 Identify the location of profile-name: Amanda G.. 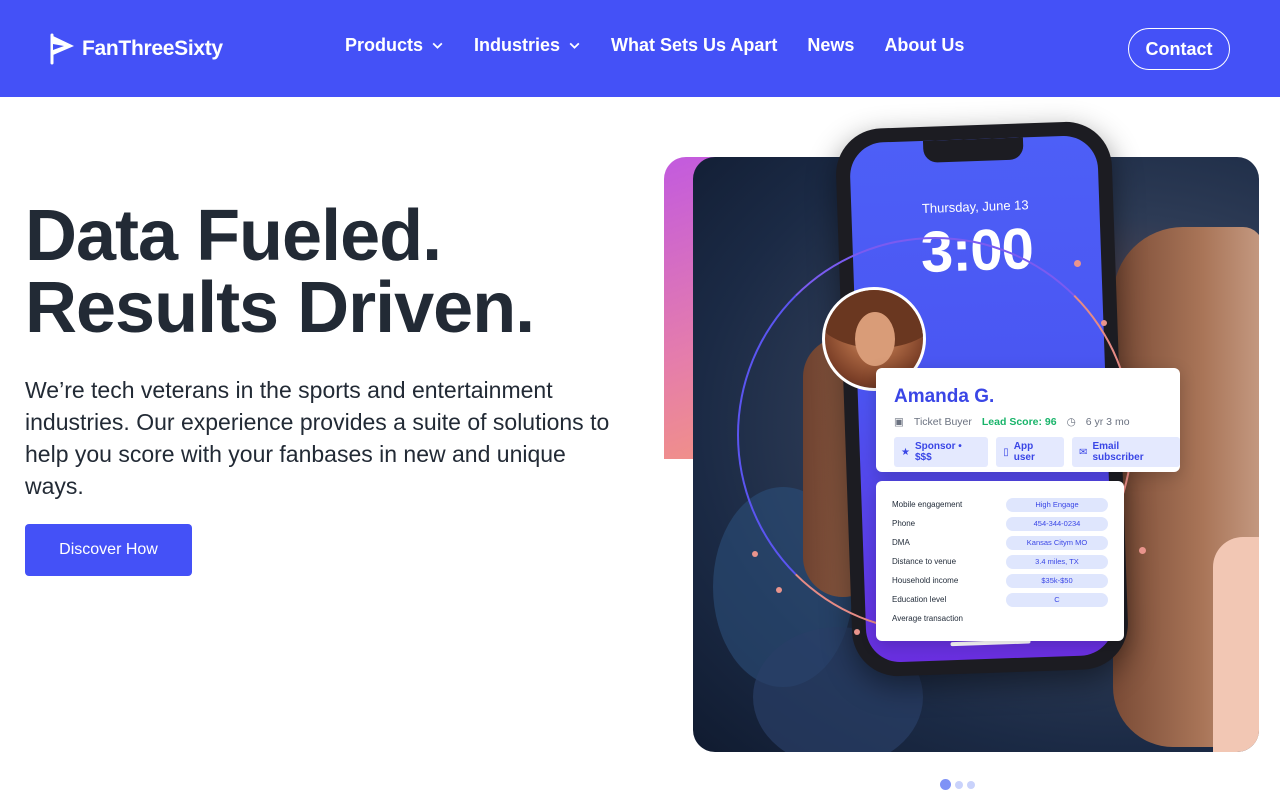
(944, 396).